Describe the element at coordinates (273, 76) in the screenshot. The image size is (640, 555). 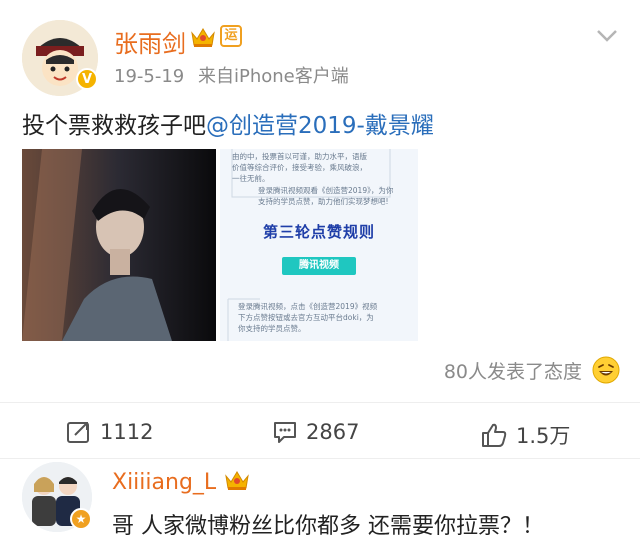
I see `post-source: 来自iPhone客户端` at that location.